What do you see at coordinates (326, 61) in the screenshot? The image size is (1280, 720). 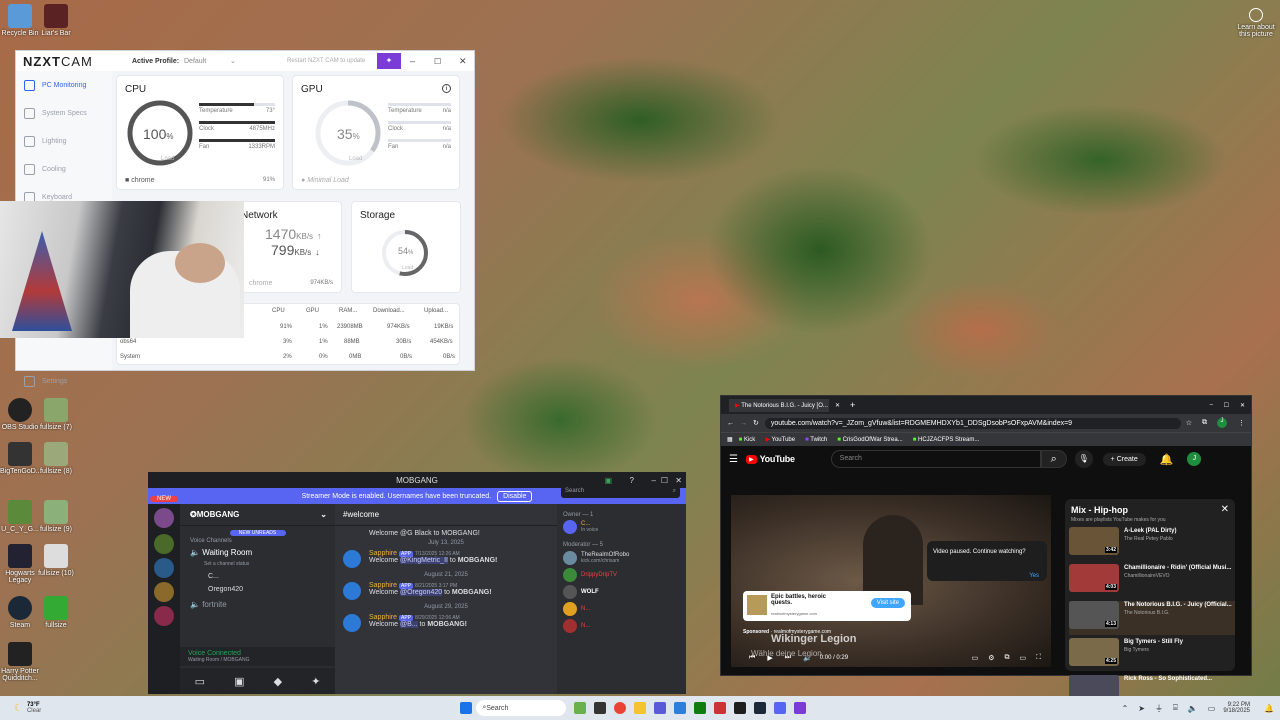 I see `restart-notice: Restart NZXT CAM to update` at bounding box center [326, 61].